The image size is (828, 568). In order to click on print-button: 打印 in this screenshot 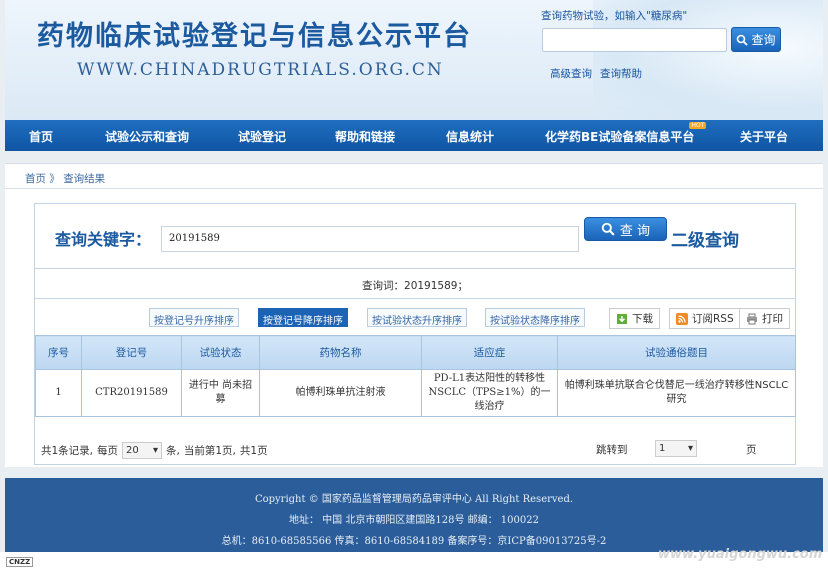, I will do `click(764, 318)`.